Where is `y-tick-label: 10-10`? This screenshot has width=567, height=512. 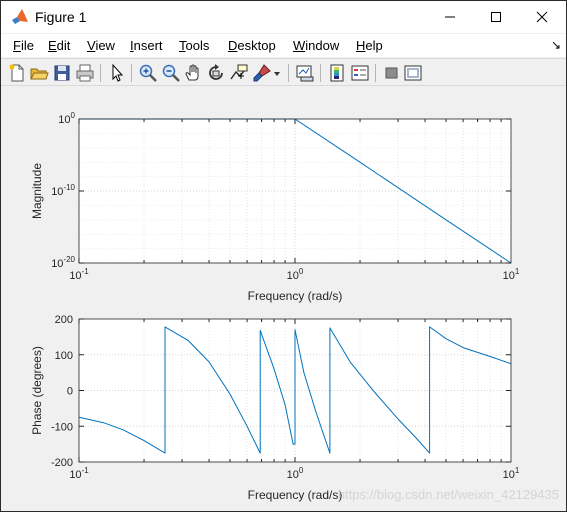 y-tick-label: 10-10 is located at coordinates (63, 190).